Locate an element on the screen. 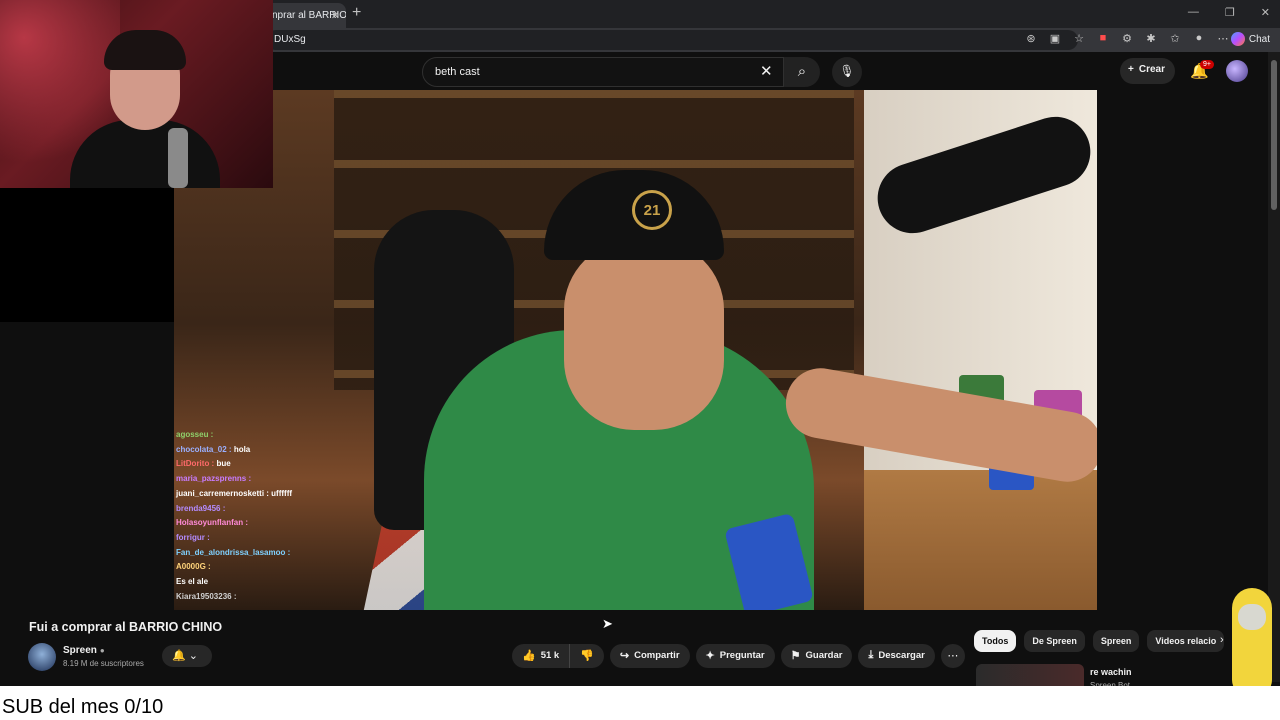  restore-icon: ❐ is located at coordinates (1230, 12).